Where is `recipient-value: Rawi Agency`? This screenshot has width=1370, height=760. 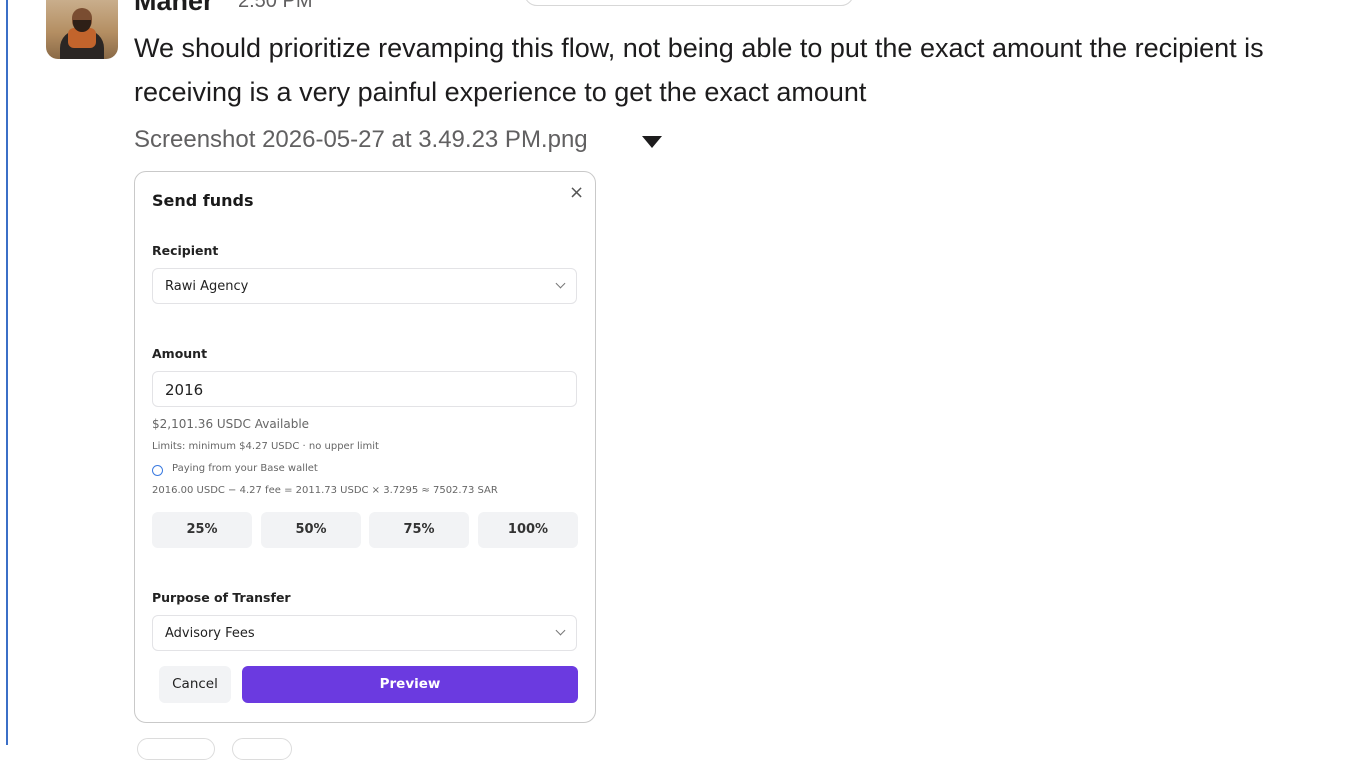
recipient-value: Rawi Agency is located at coordinates (207, 286).